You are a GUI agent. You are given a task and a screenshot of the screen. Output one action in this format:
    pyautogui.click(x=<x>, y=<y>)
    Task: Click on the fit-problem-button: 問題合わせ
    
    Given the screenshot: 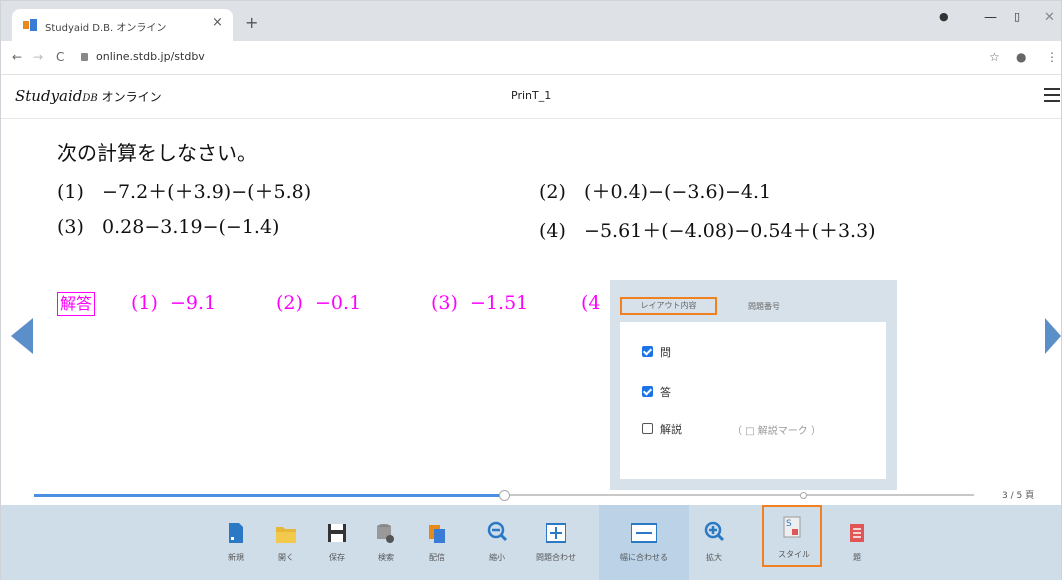 What is the action you would take?
    pyautogui.click(x=556, y=542)
    